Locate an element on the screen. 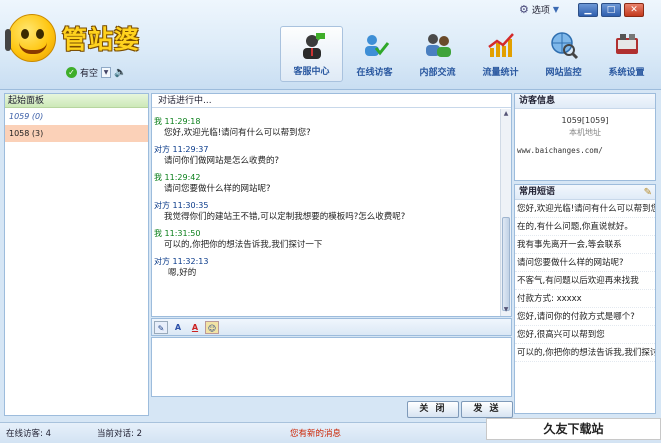 The width and height of the screenshot is (661, 443). phrase-item: 我有事先离开一会,等会联系 is located at coordinates (585, 245).